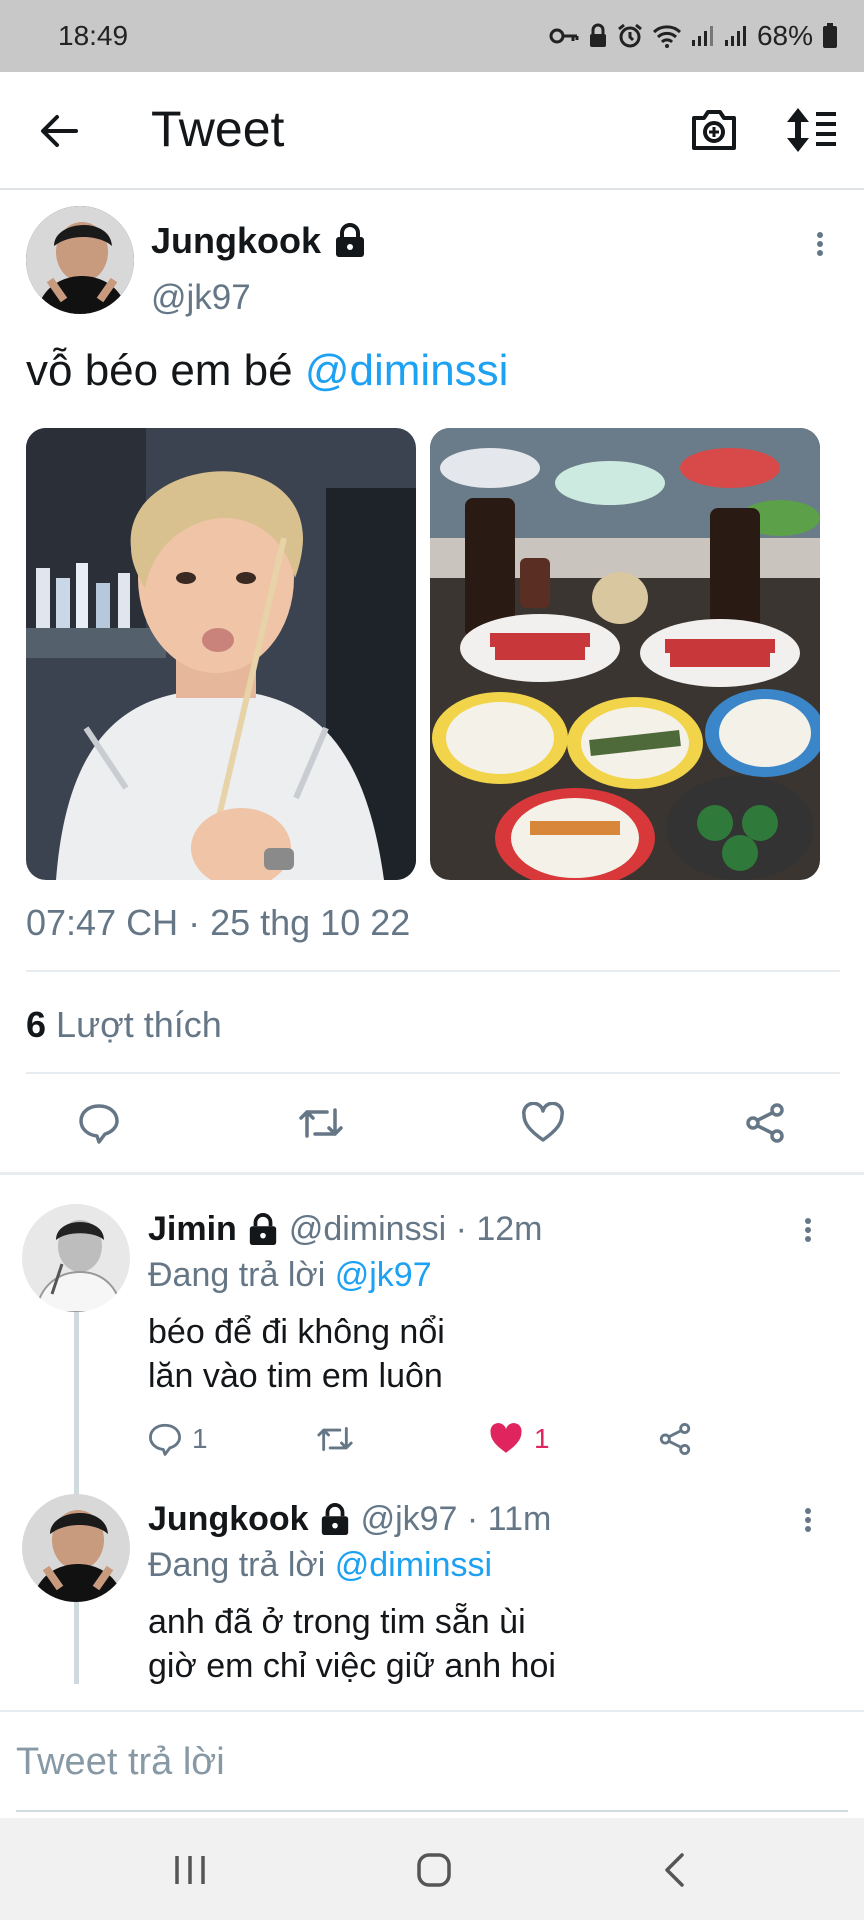  Describe the element at coordinates (432, 1173) in the screenshot. I see `section-separator` at that location.